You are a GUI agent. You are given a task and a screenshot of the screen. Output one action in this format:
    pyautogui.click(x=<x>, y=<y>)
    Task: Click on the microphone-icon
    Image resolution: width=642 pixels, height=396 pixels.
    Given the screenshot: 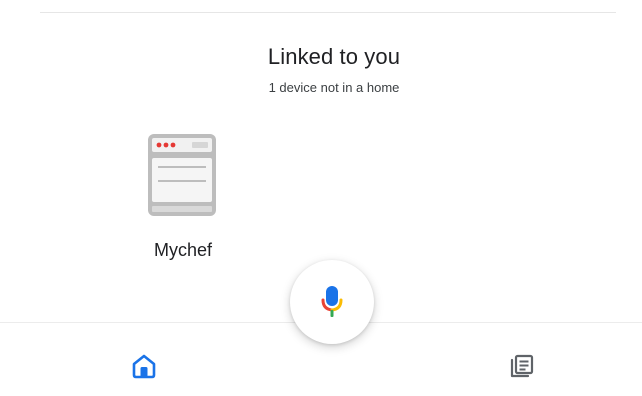 What is the action you would take?
    pyautogui.click(x=332, y=301)
    